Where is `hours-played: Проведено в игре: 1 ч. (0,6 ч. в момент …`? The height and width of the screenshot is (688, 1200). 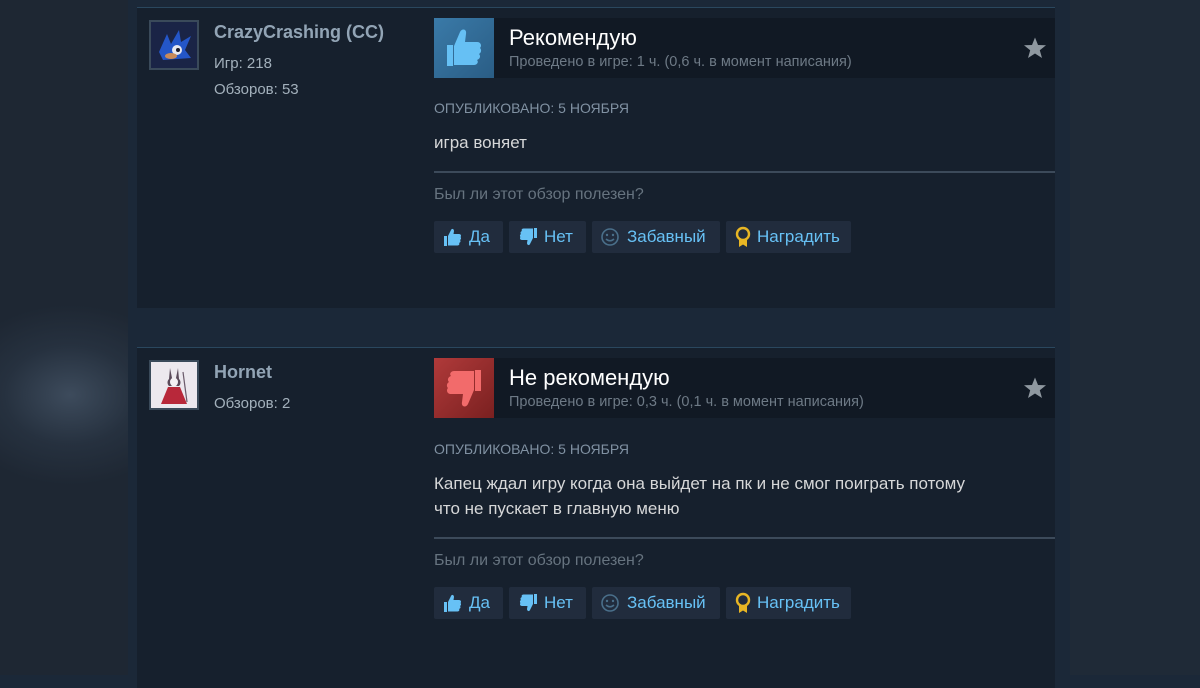
hours-played: Проведено в игре: 1 ч. (0,6 ч. в момент … is located at coordinates (680, 62).